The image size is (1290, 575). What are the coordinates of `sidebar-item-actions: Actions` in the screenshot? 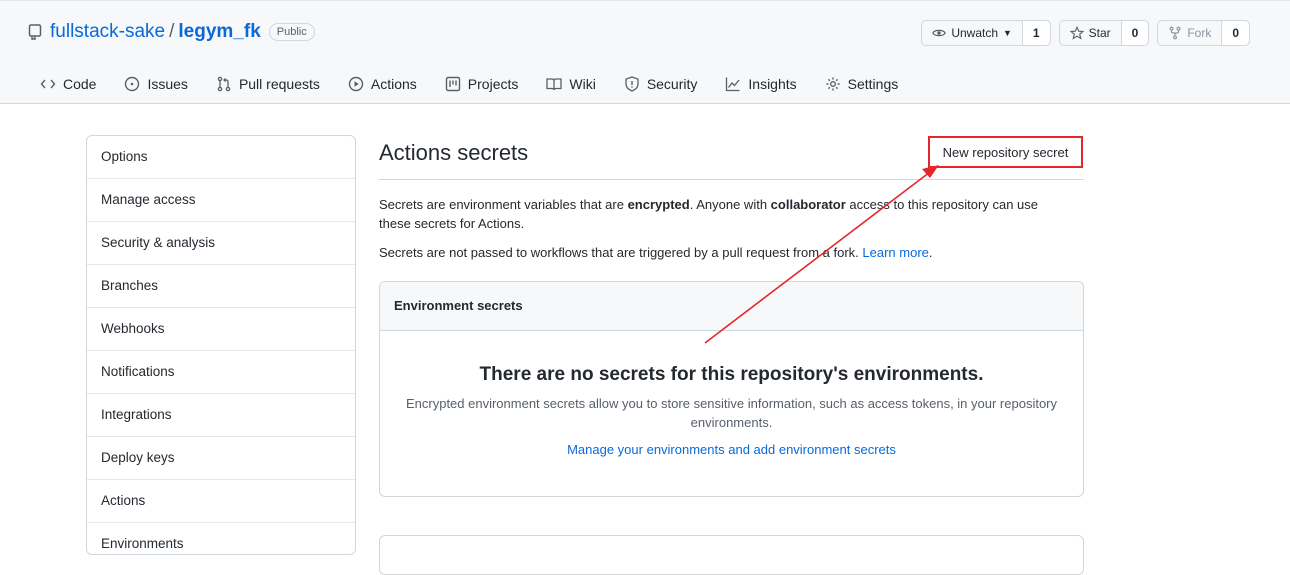 It's located at (221, 501).